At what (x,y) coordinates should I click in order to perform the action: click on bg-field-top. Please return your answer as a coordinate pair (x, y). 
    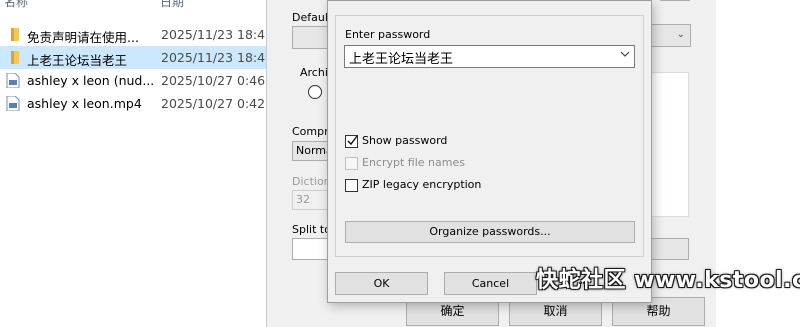
    Looking at the image, I should click on (675, 0).